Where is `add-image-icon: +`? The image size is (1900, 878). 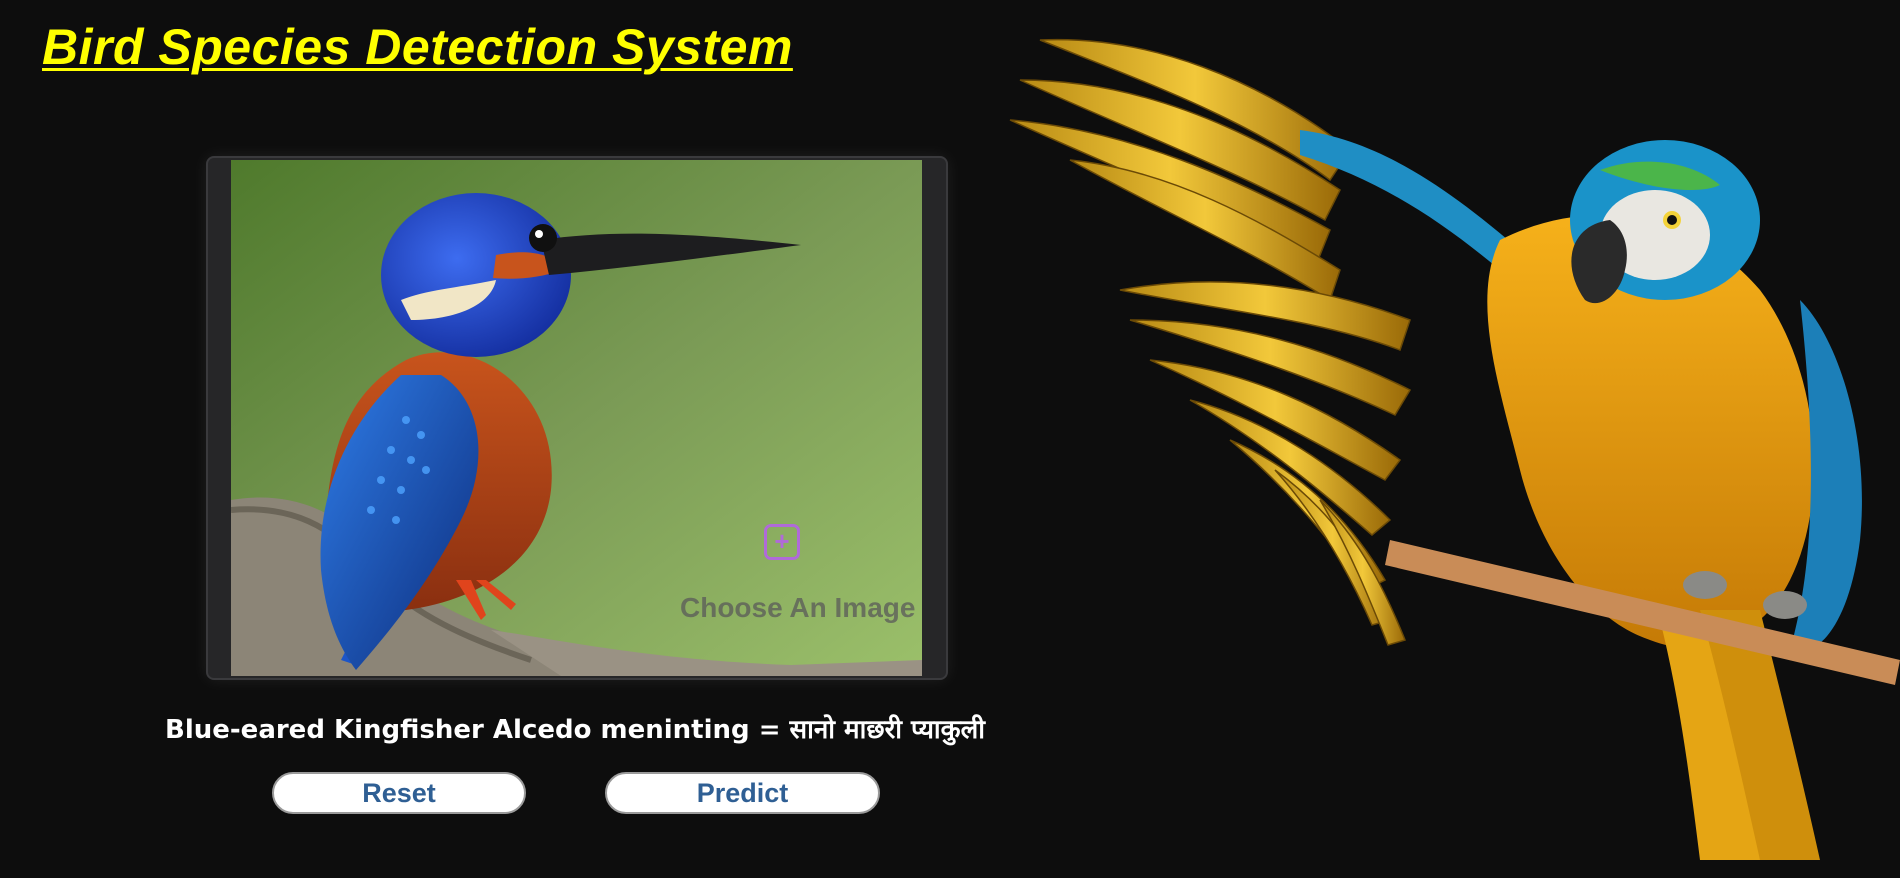
add-image-icon: + is located at coordinates (782, 542).